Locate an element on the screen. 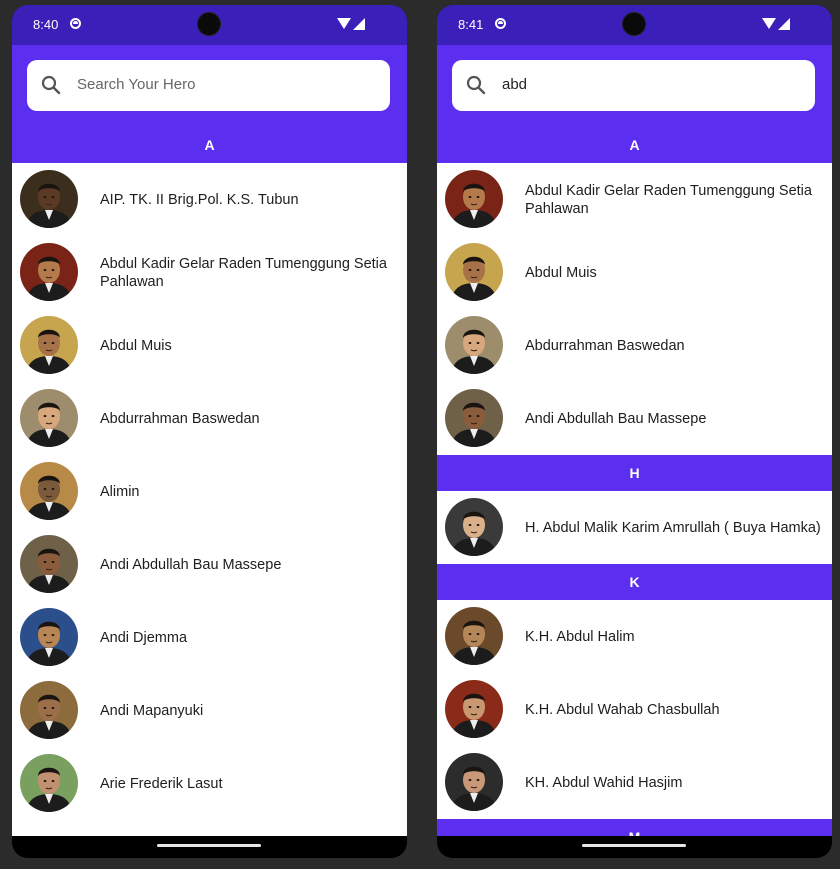  hero-list-item: K.H. Abdul Halim is located at coordinates (634, 636).